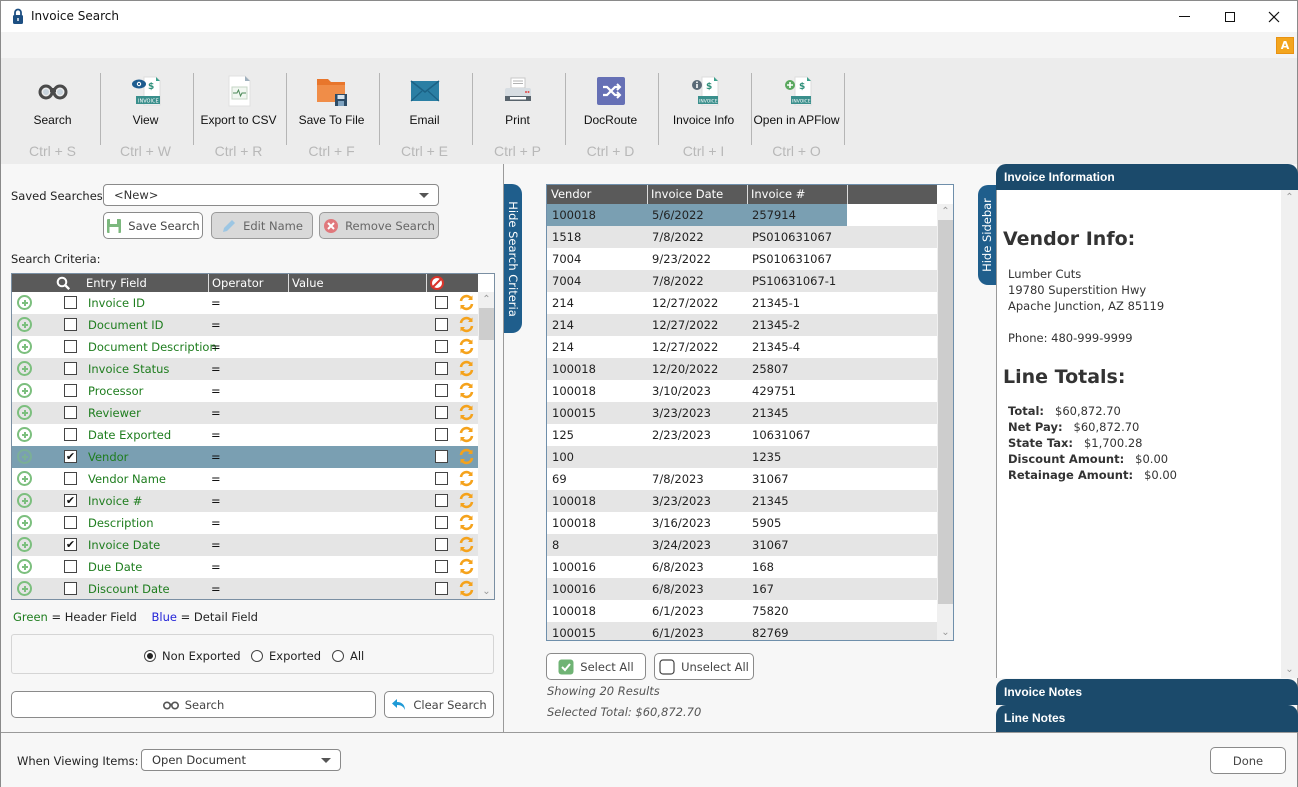 Image resolution: width=1298 pixels, height=787 pixels. Describe the element at coordinates (1147, 718) in the screenshot. I see `line-notes-header: Line Notes` at that location.